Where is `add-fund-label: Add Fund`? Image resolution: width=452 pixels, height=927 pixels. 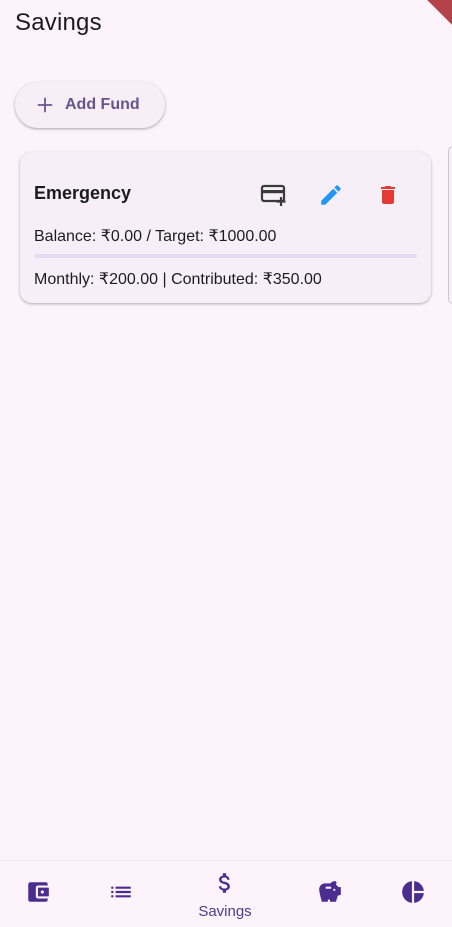 add-fund-label: Add Fund is located at coordinates (102, 104).